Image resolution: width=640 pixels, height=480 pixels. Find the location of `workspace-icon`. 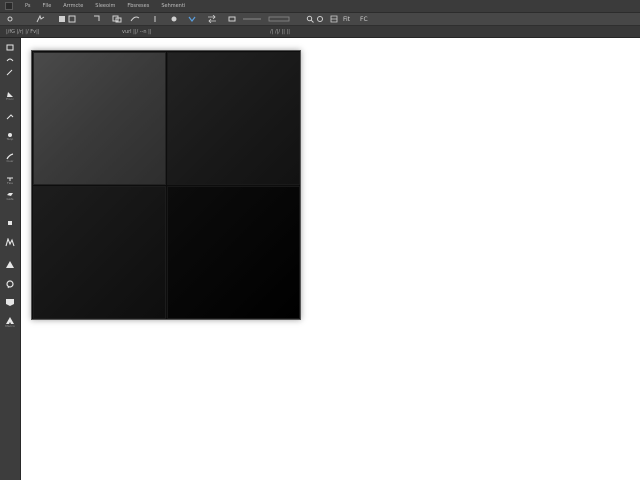

workspace-icon is located at coordinates (320, 19).